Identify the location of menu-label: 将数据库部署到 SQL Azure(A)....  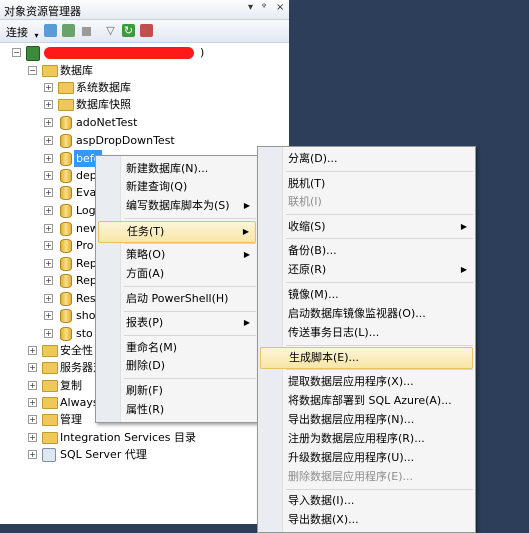
(370, 400).